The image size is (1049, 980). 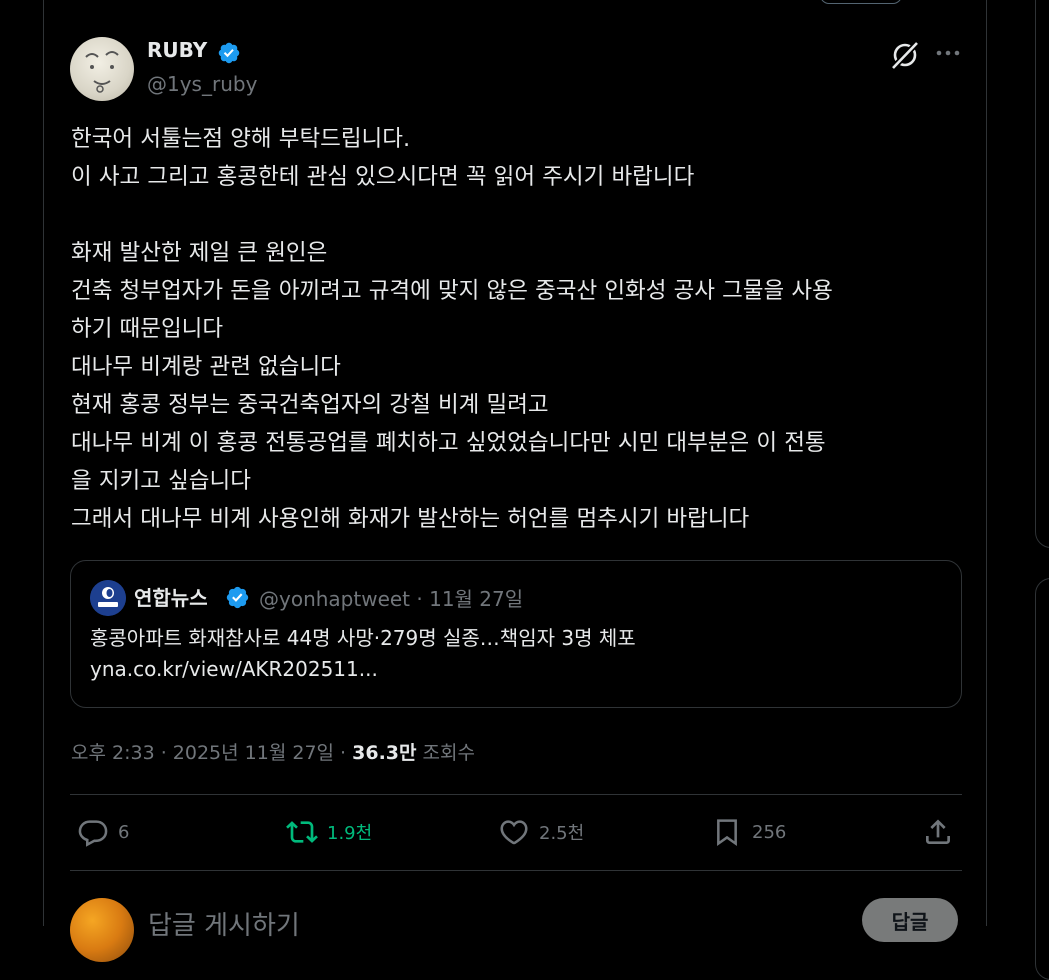 I want to click on user-avatar, so click(x=102, y=930).